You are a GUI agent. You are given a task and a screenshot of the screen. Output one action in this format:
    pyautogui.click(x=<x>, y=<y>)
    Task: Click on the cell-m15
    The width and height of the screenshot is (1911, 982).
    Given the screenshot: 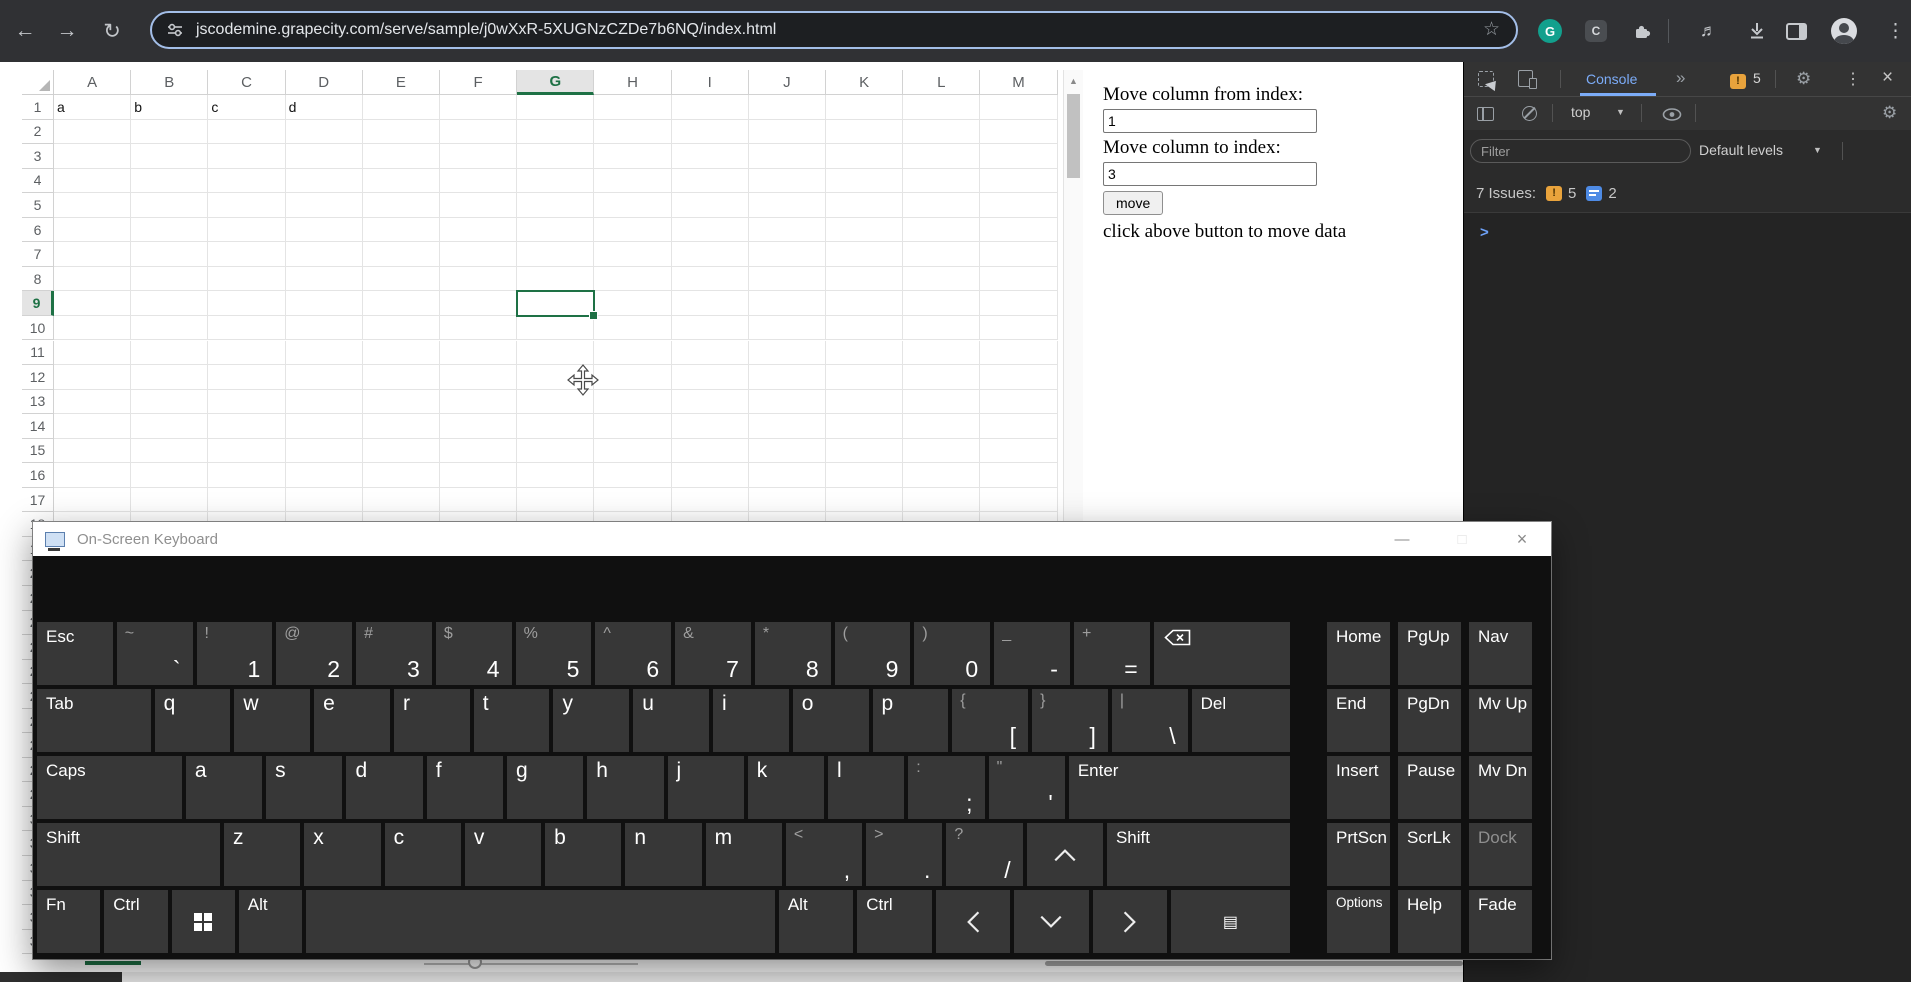 What is the action you would take?
    pyautogui.click(x=1019, y=451)
    